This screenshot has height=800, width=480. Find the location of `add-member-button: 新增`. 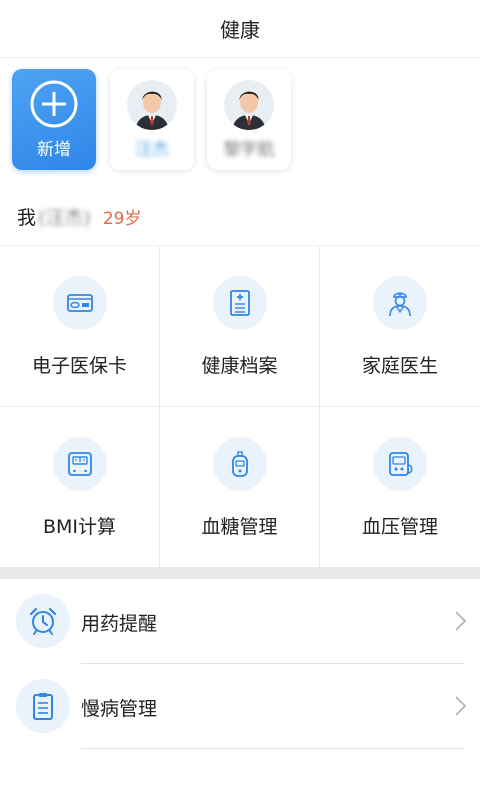

add-member-button: 新增 is located at coordinates (54, 119).